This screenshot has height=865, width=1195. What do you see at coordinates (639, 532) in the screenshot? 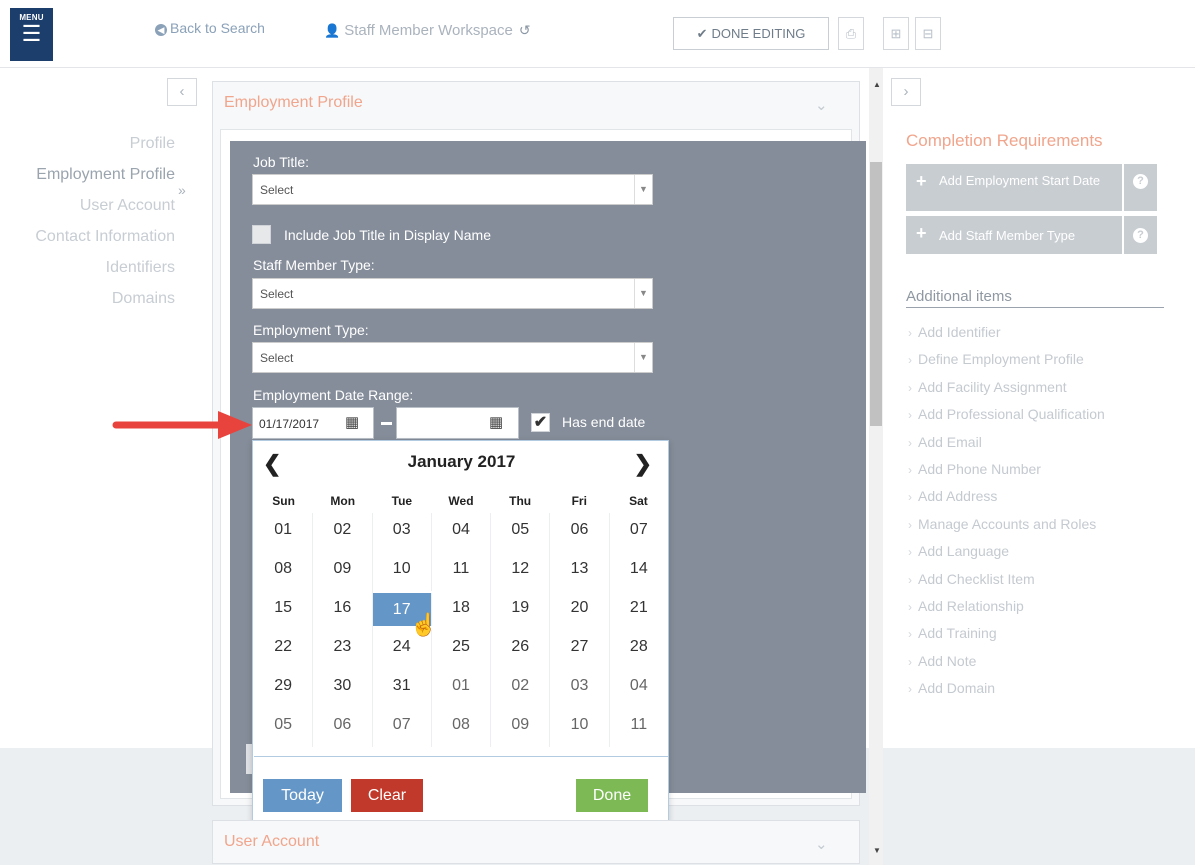
I see `calendar-day: 07` at bounding box center [639, 532].